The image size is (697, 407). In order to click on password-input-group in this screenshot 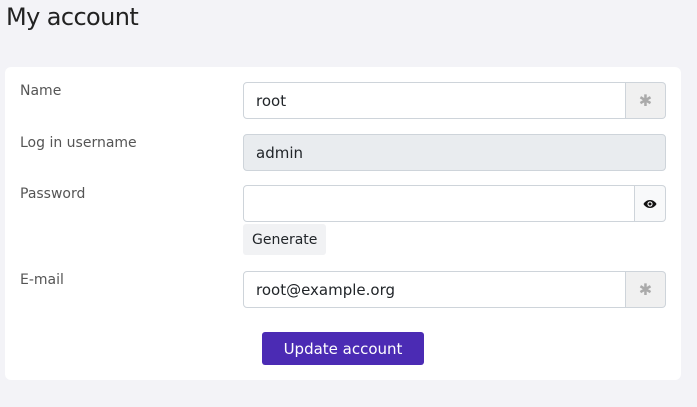, I will do `click(454, 203)`.